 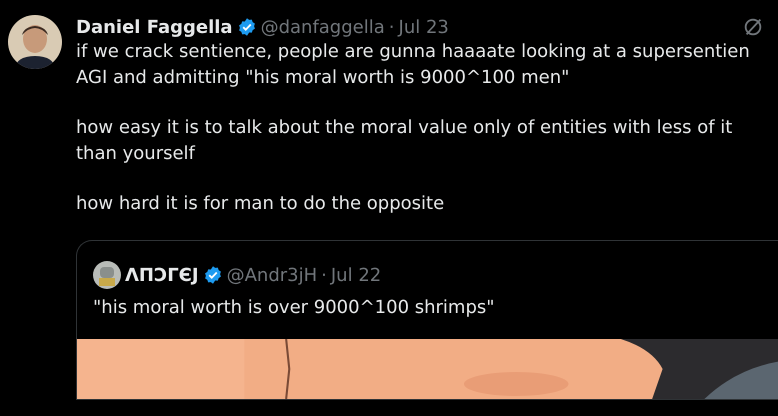 I want to click on slashed-circle-icon, so click(x=753, y=27).